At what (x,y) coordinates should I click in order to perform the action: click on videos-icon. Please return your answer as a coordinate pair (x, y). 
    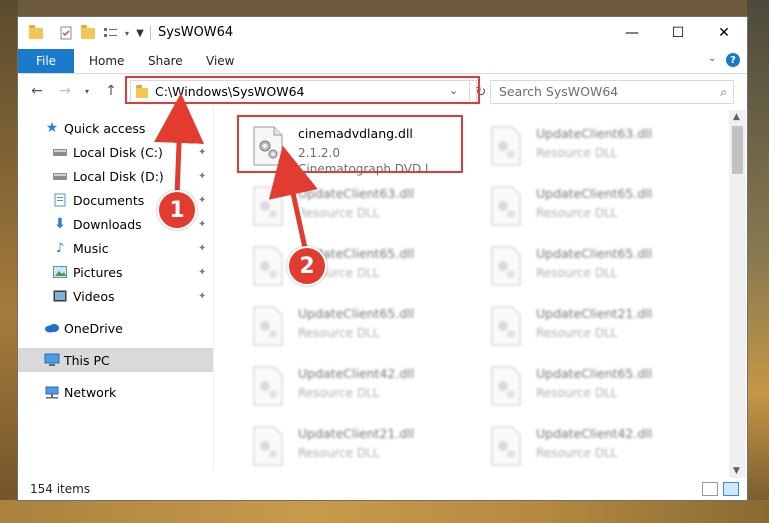
    Looking at the image, I should click on (60, 296).